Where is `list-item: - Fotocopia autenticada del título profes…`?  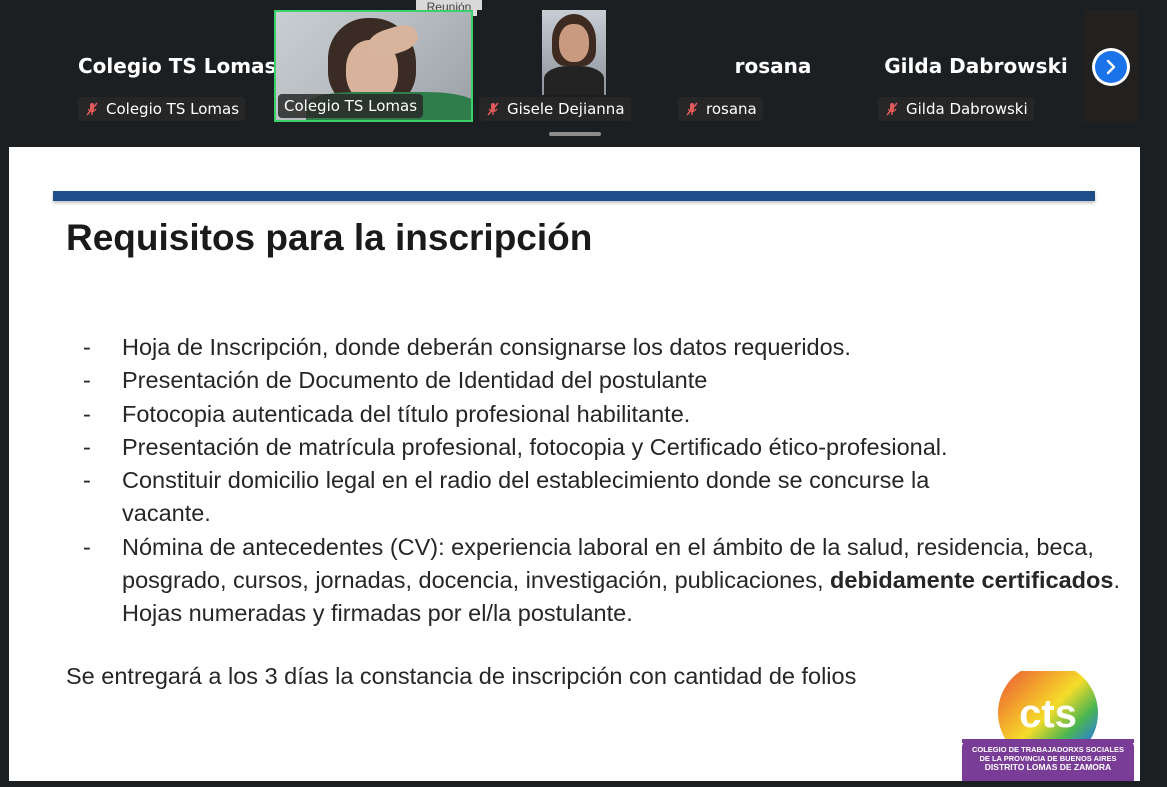 list-item: - Fotocopia autenticada del título profes… is located at coordinates (603, 414).